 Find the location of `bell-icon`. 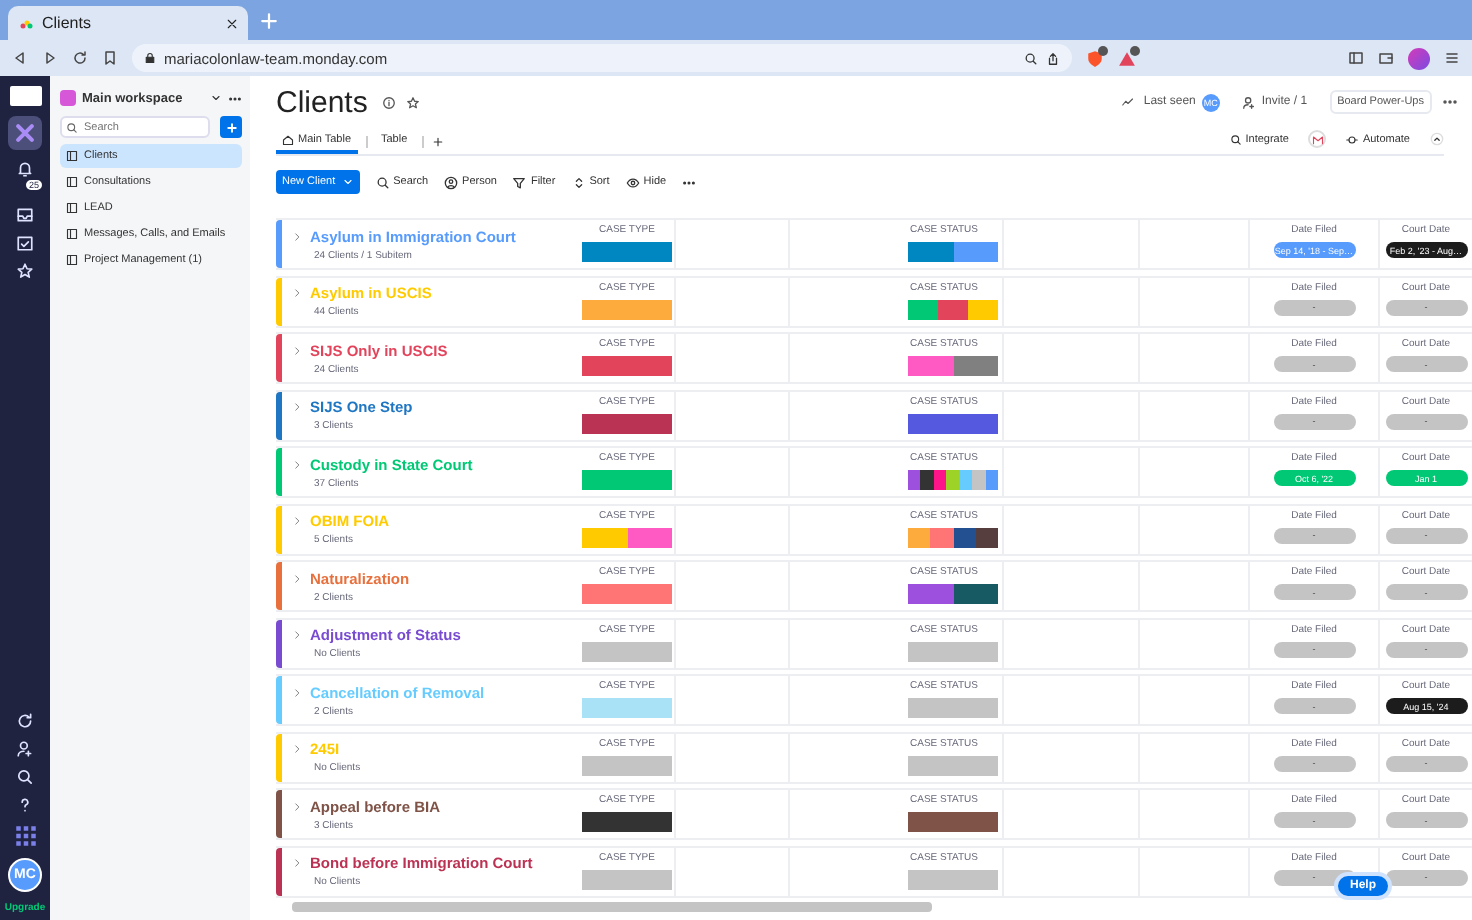

bell-icon is located at coordinates (25, 169).